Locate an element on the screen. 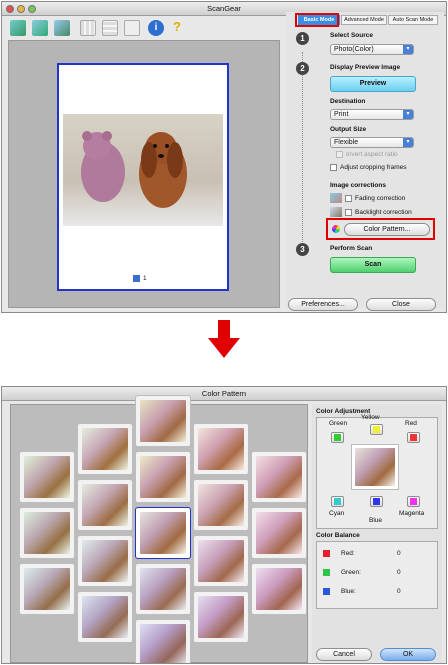  select-source-dropdown: Photo(Color) ▾ is located at coordinates (372, 49).